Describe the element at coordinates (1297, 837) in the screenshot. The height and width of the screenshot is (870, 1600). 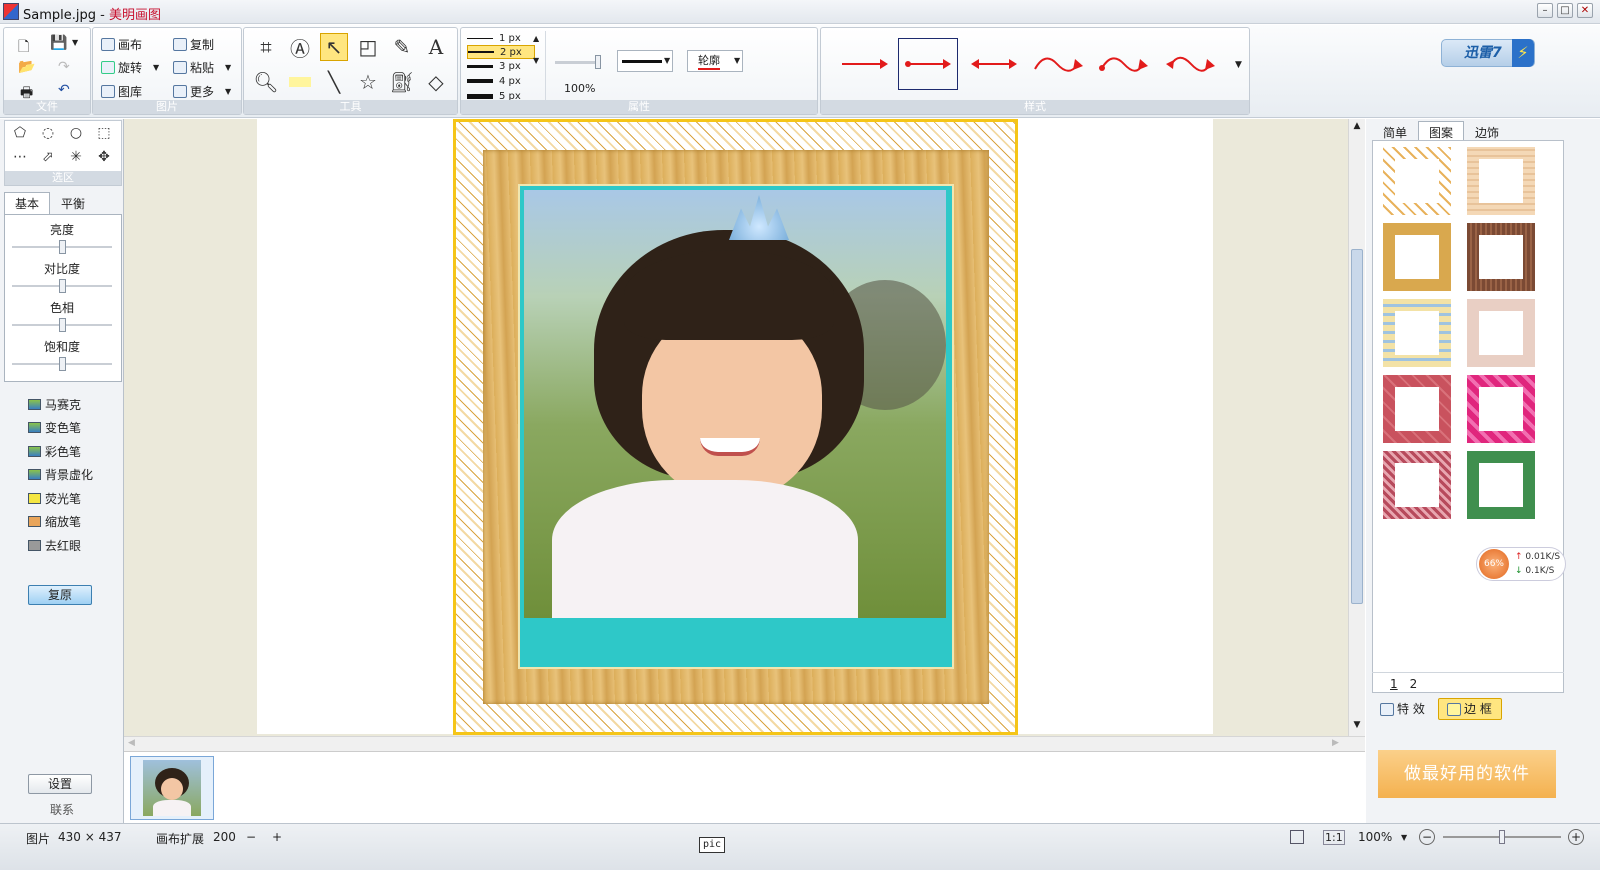
I see `fit-window-icon` at that location.